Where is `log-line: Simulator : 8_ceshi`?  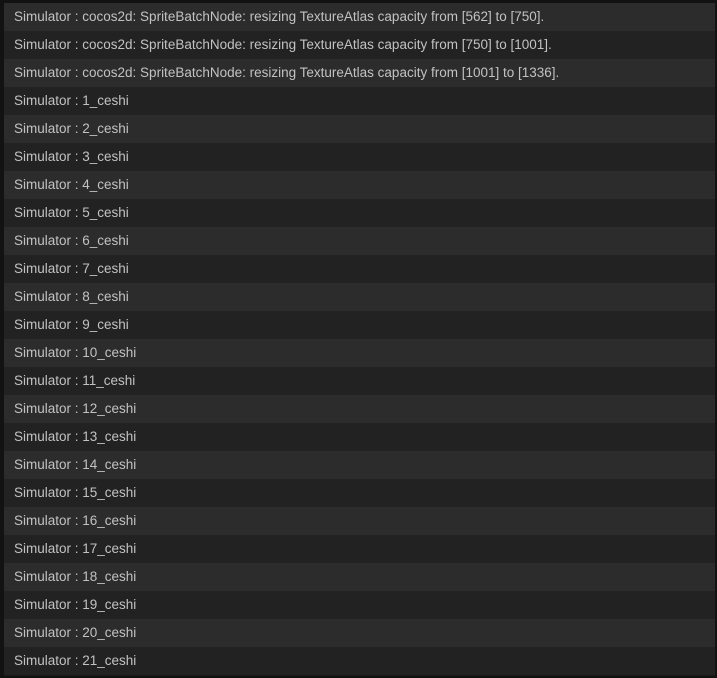 log-line: Simulator : 8_ceshi is located at coordinates (359, 297).